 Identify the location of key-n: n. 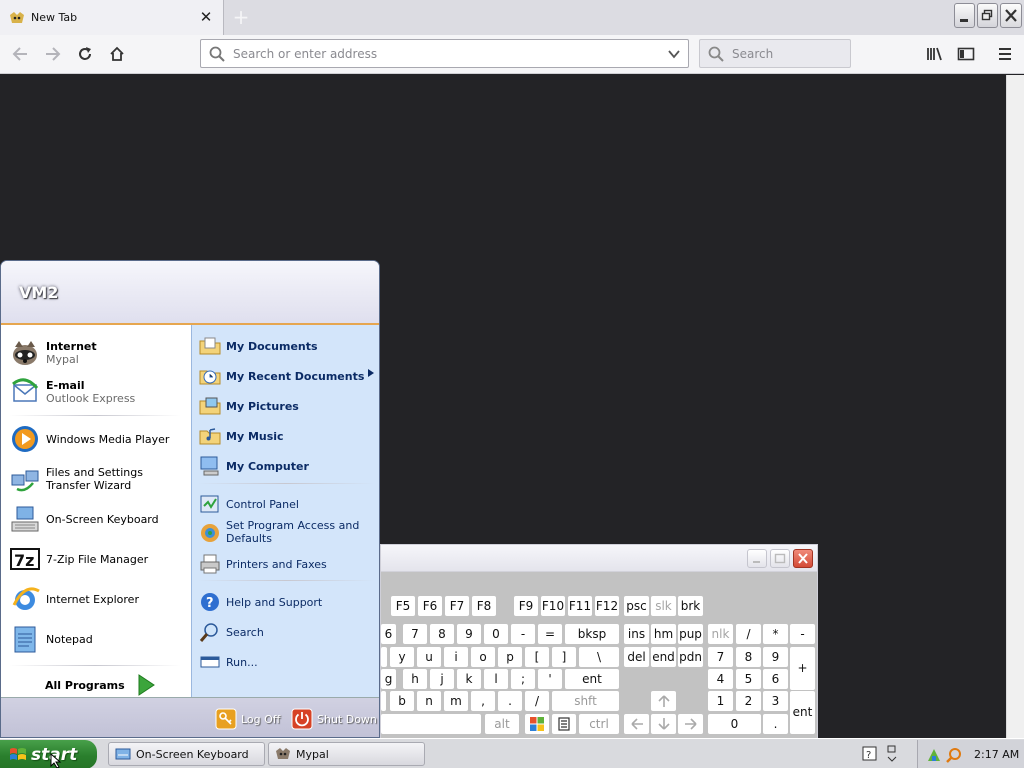
(429, 701).